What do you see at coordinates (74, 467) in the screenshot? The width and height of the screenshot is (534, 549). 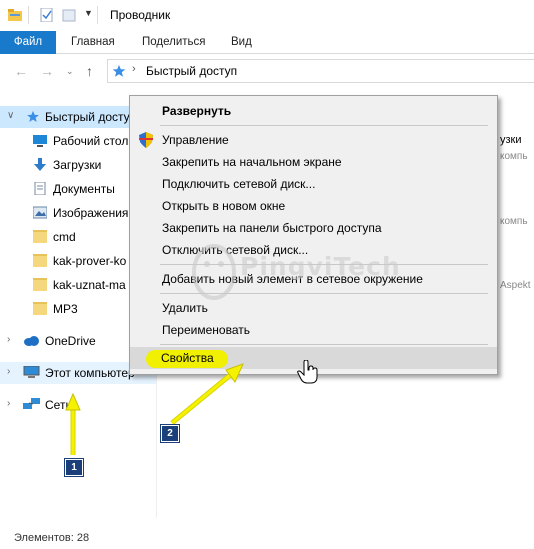 I see `step-badge-1: 1` at bounding box center [74, 467].